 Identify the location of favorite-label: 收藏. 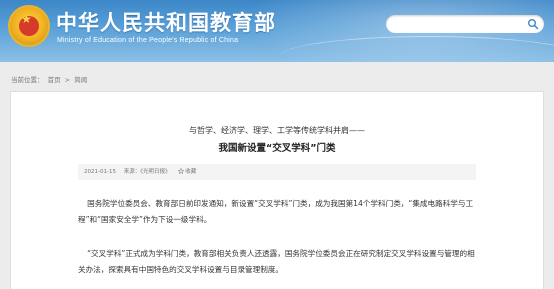
(191, 172).